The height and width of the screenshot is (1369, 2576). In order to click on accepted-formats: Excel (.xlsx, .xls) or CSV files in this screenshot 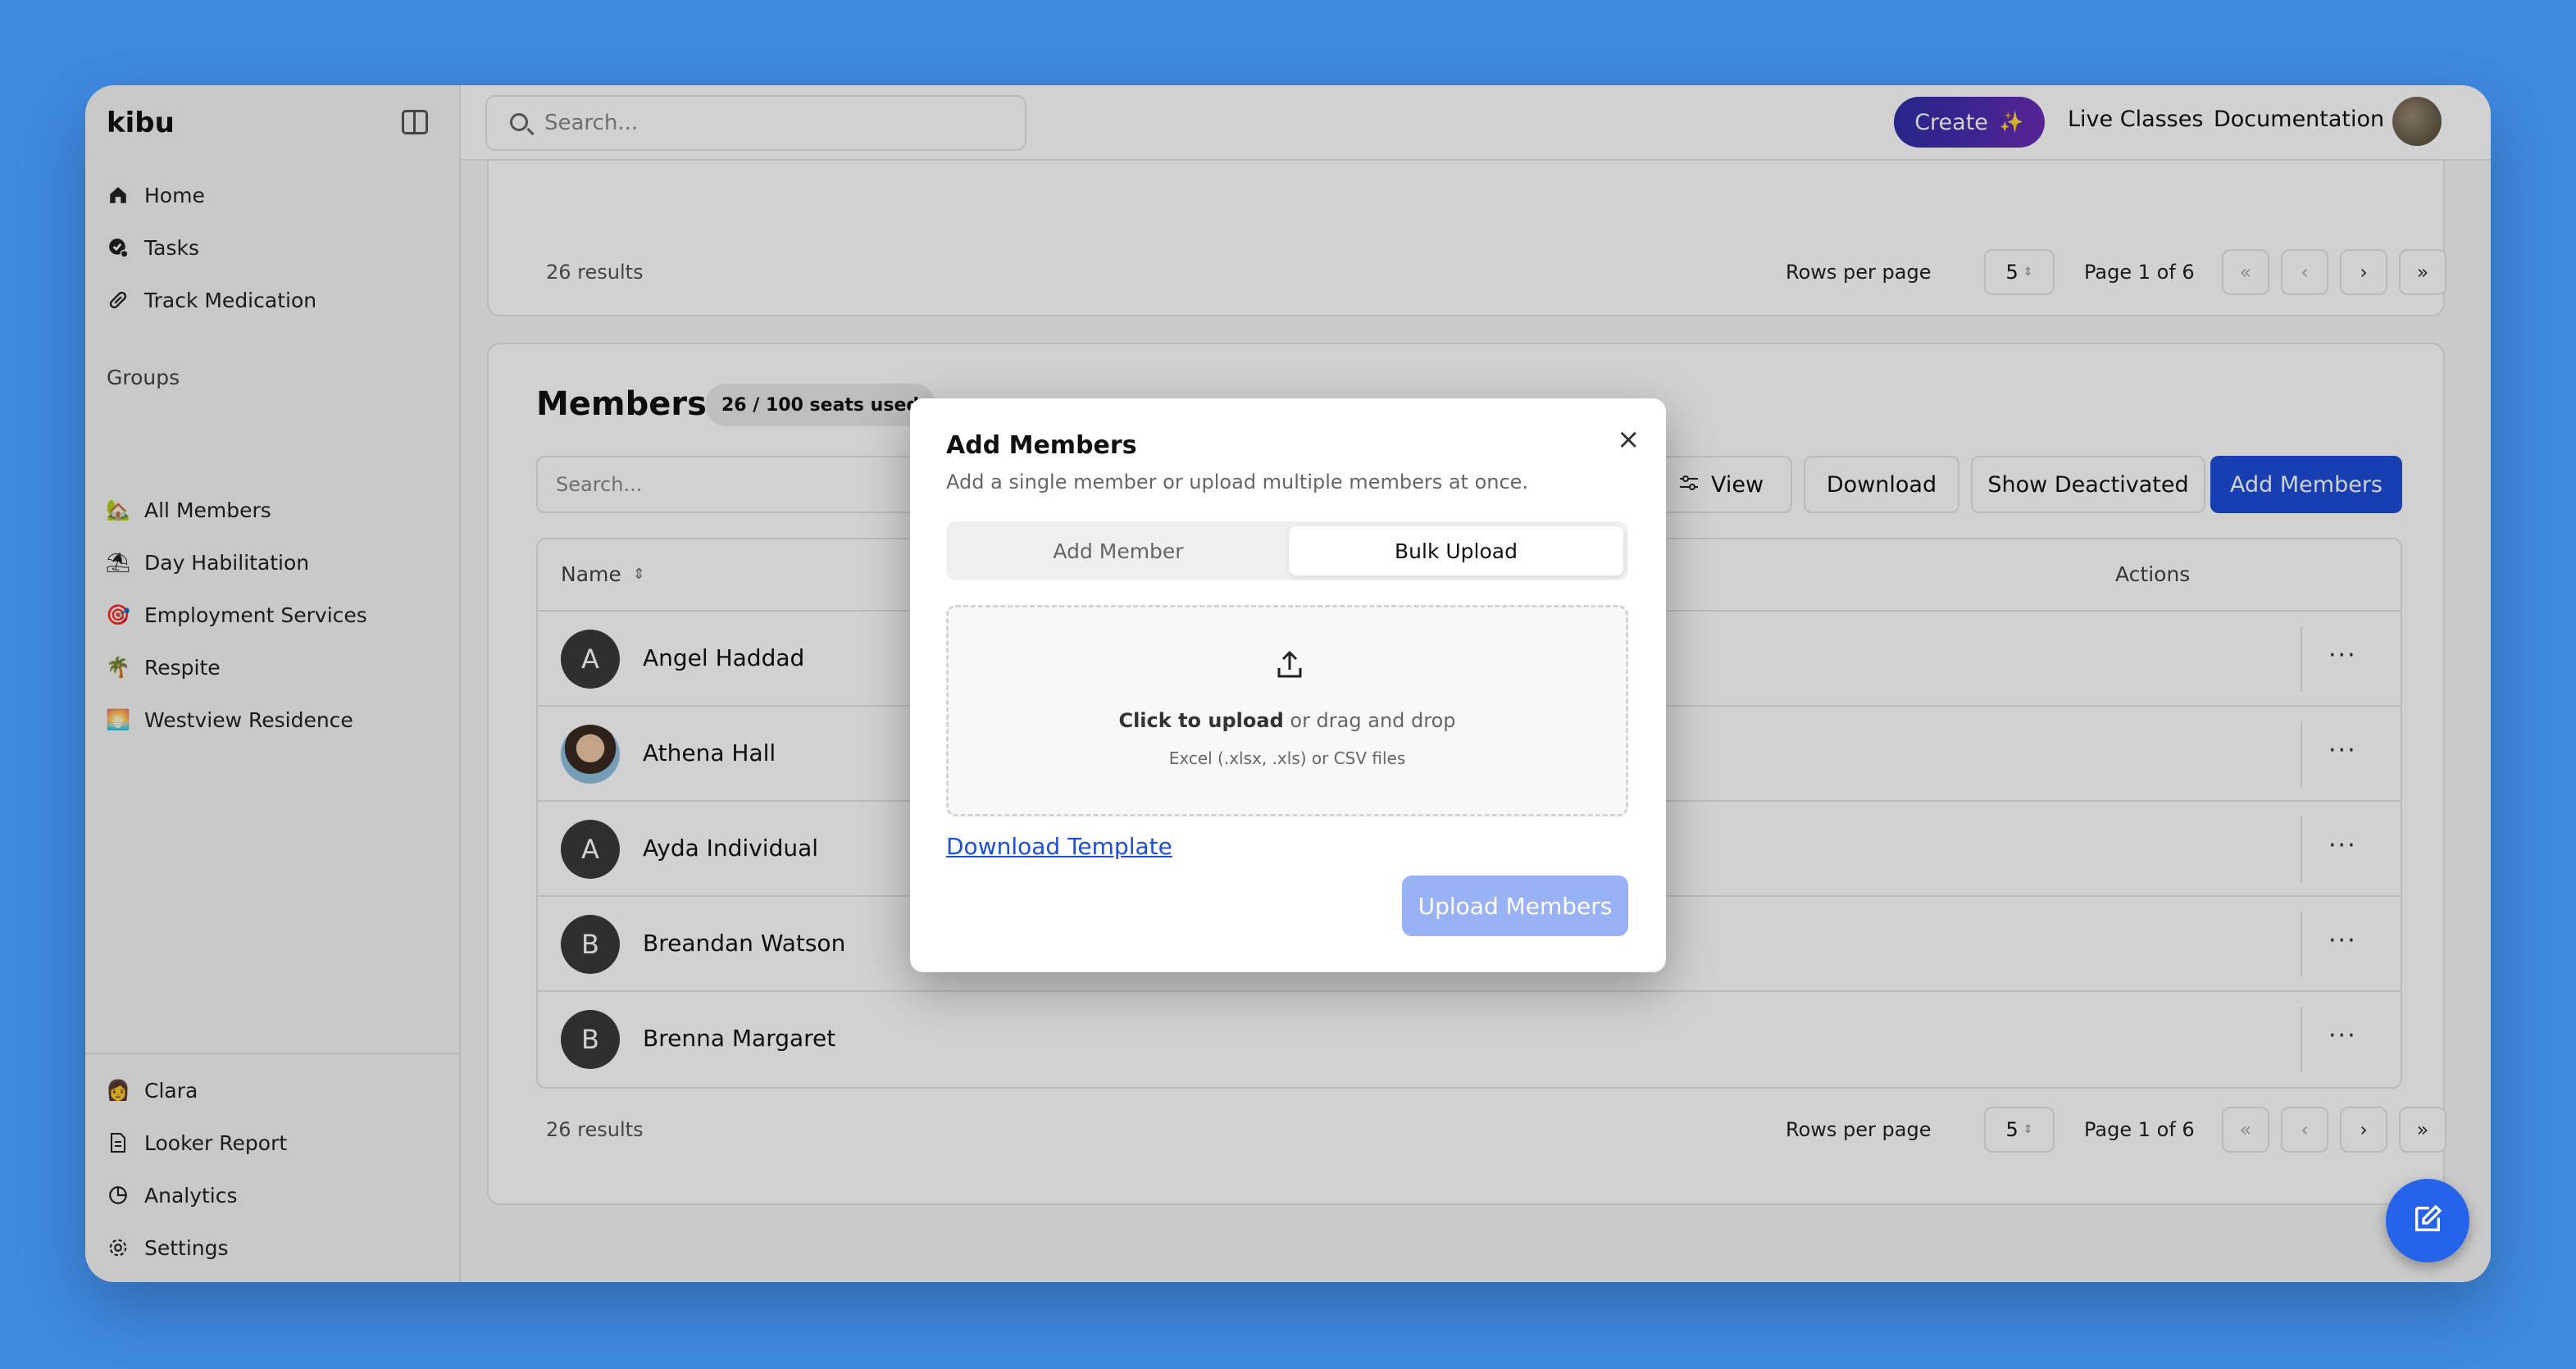, I will do `click(1287, 758)`.